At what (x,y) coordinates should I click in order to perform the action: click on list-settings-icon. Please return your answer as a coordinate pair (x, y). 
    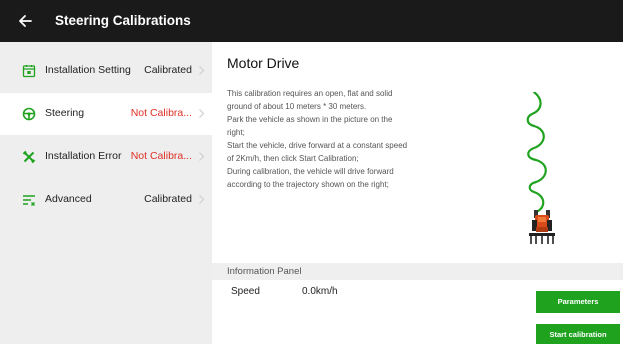
    Looking at the image, I should click on (29, 200).